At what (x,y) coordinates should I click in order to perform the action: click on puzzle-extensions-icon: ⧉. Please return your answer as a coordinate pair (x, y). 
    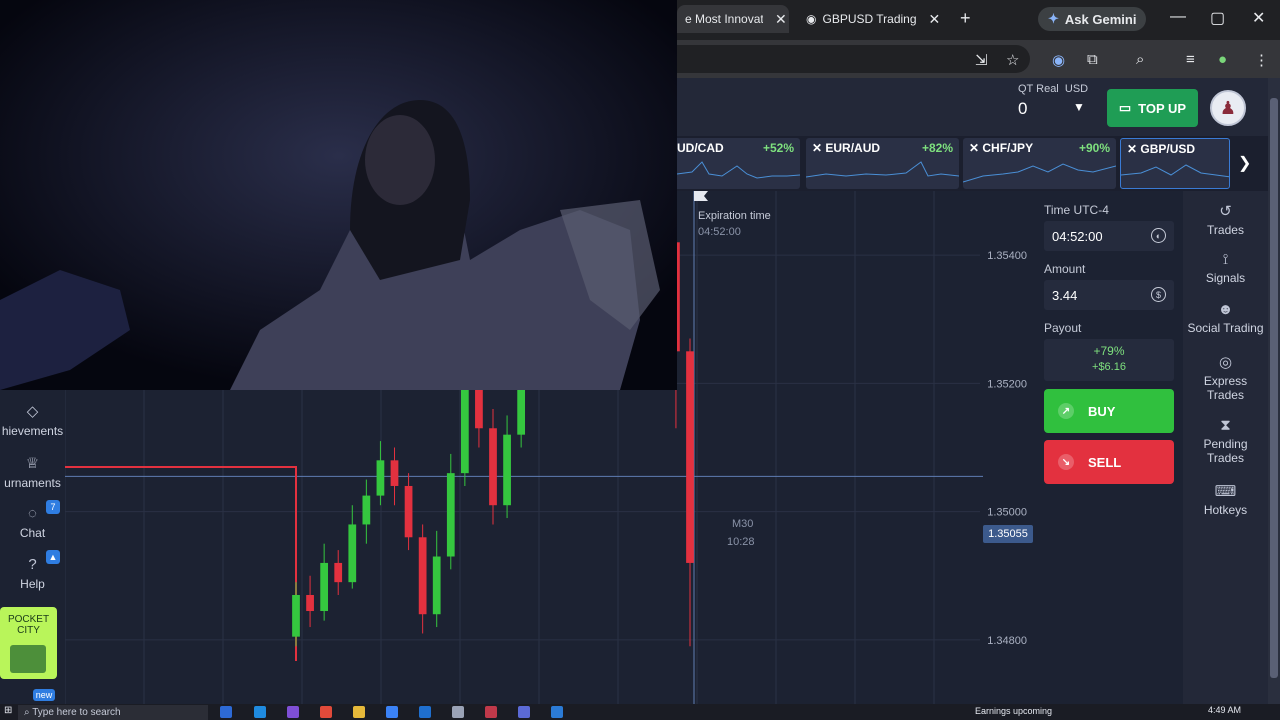
    Looking at the image, I should click on (1092, 59).